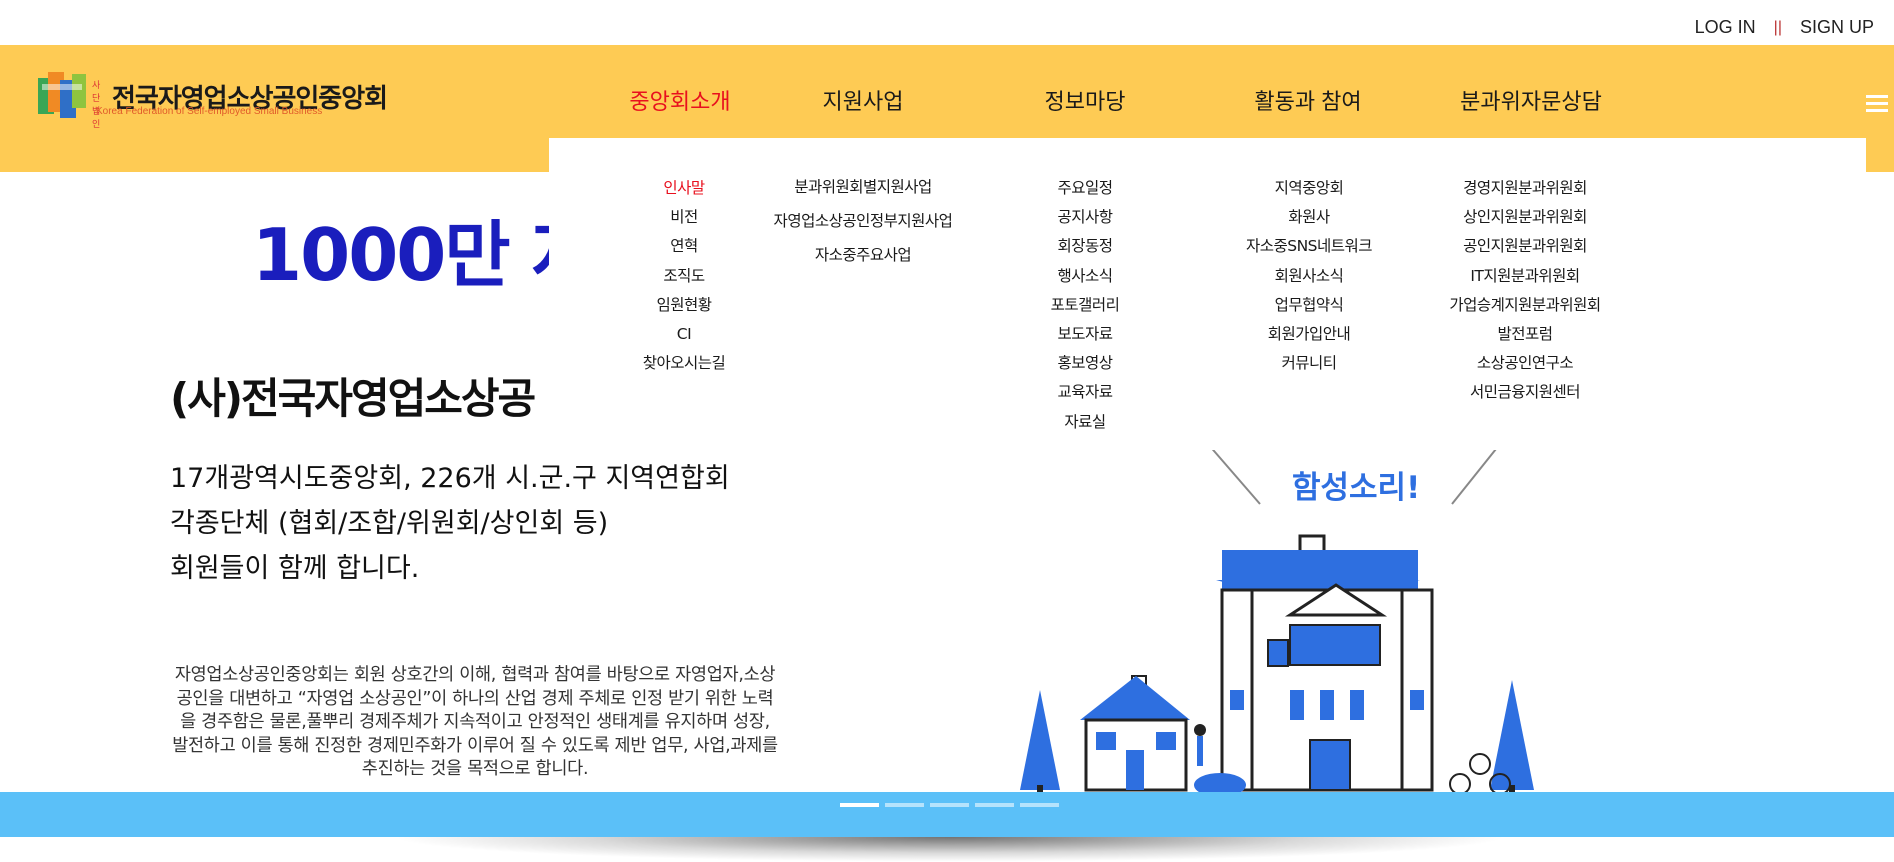 This screenshot has width=1894, height=862. I want to click on menu-item: 경영지원분과위원회, so click(1524, 188).